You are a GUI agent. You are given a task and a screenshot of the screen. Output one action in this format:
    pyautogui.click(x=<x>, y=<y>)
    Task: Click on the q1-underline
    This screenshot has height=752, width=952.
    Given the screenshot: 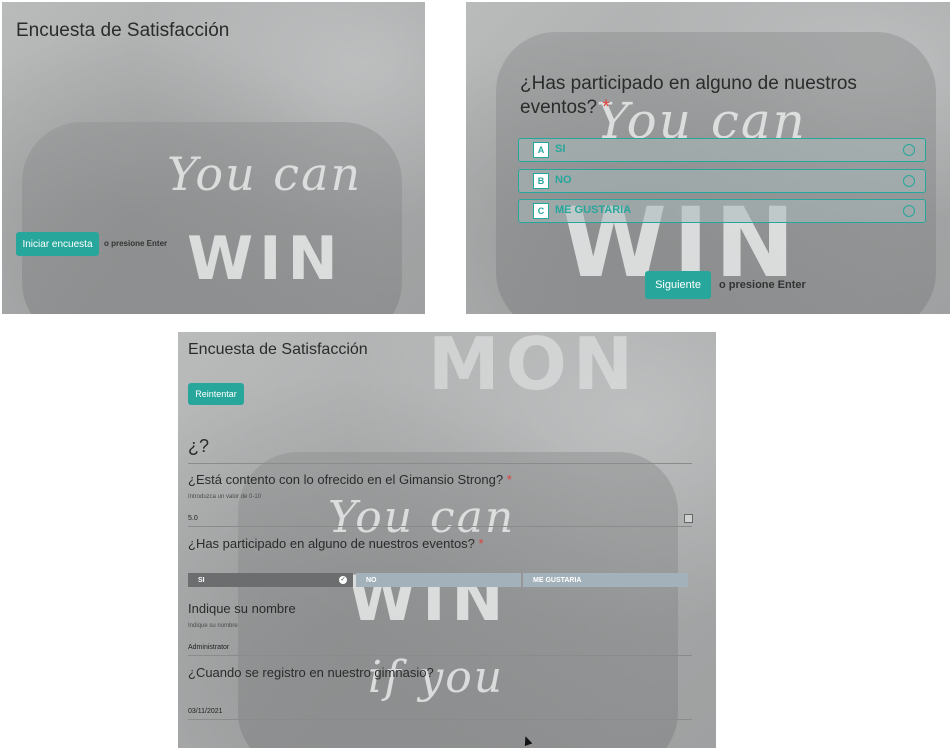 What is the action you would take?
    pyautogui.click(x=440, y=526)
    